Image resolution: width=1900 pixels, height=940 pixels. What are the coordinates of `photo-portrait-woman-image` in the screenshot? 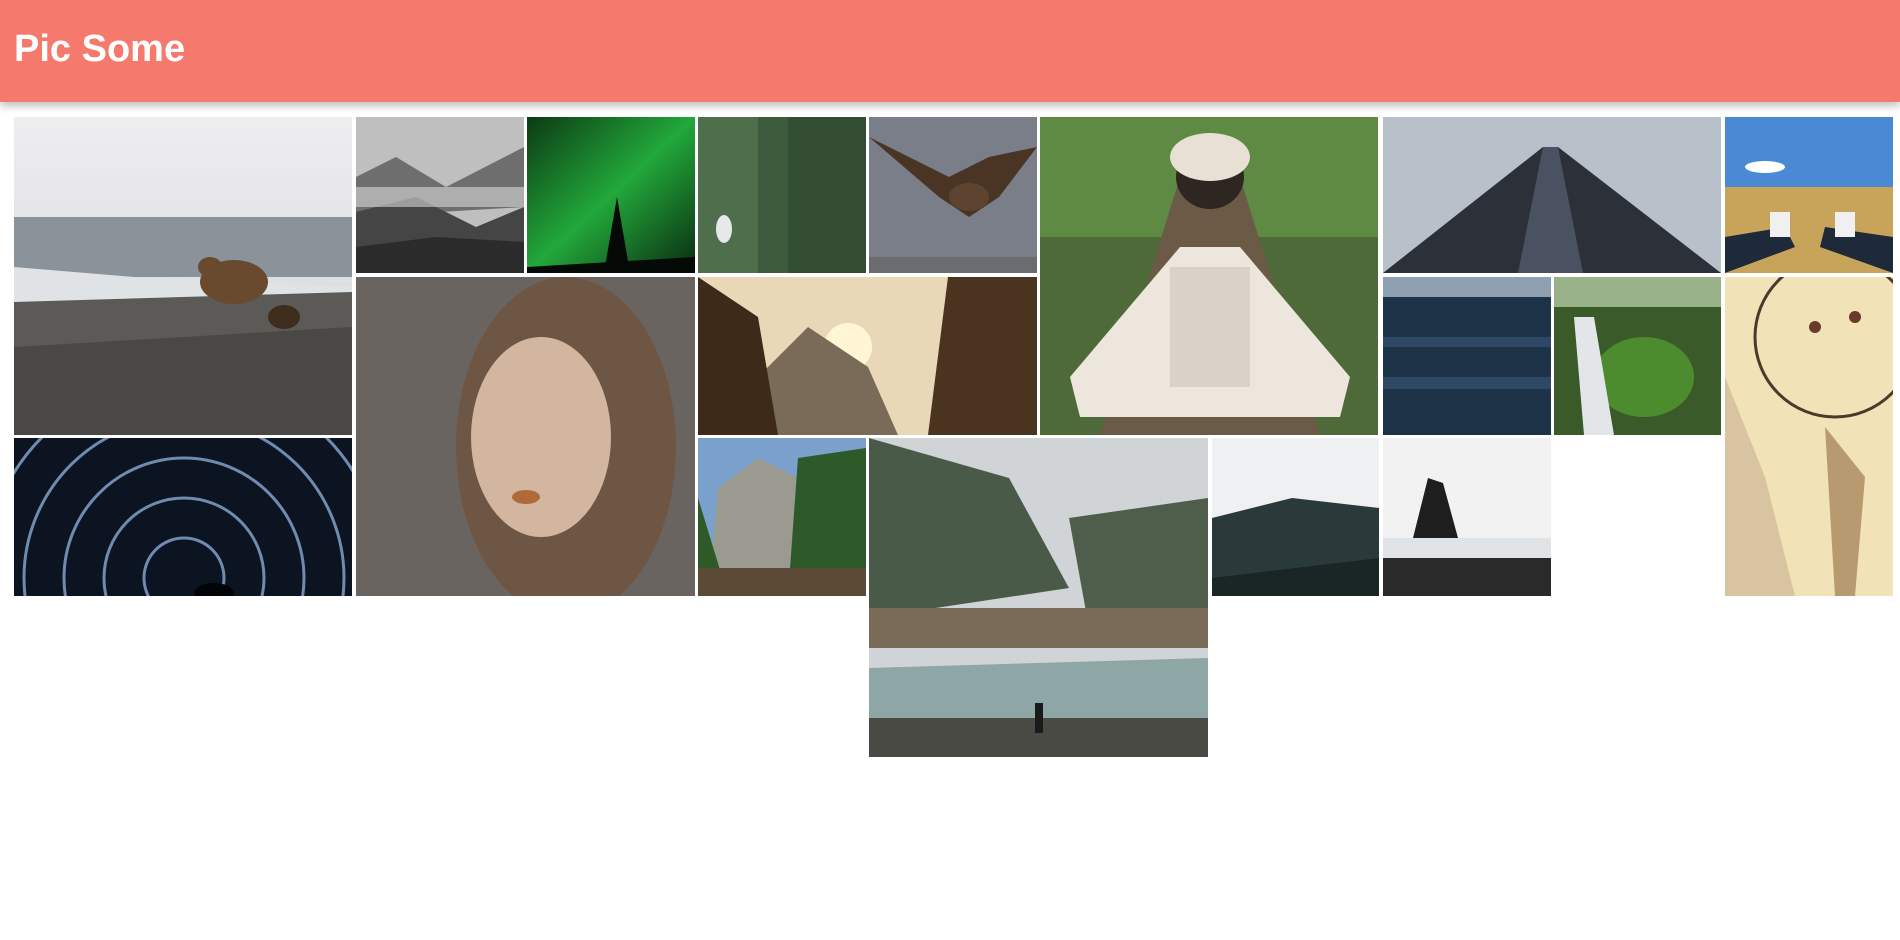 It's located at (525, 436).